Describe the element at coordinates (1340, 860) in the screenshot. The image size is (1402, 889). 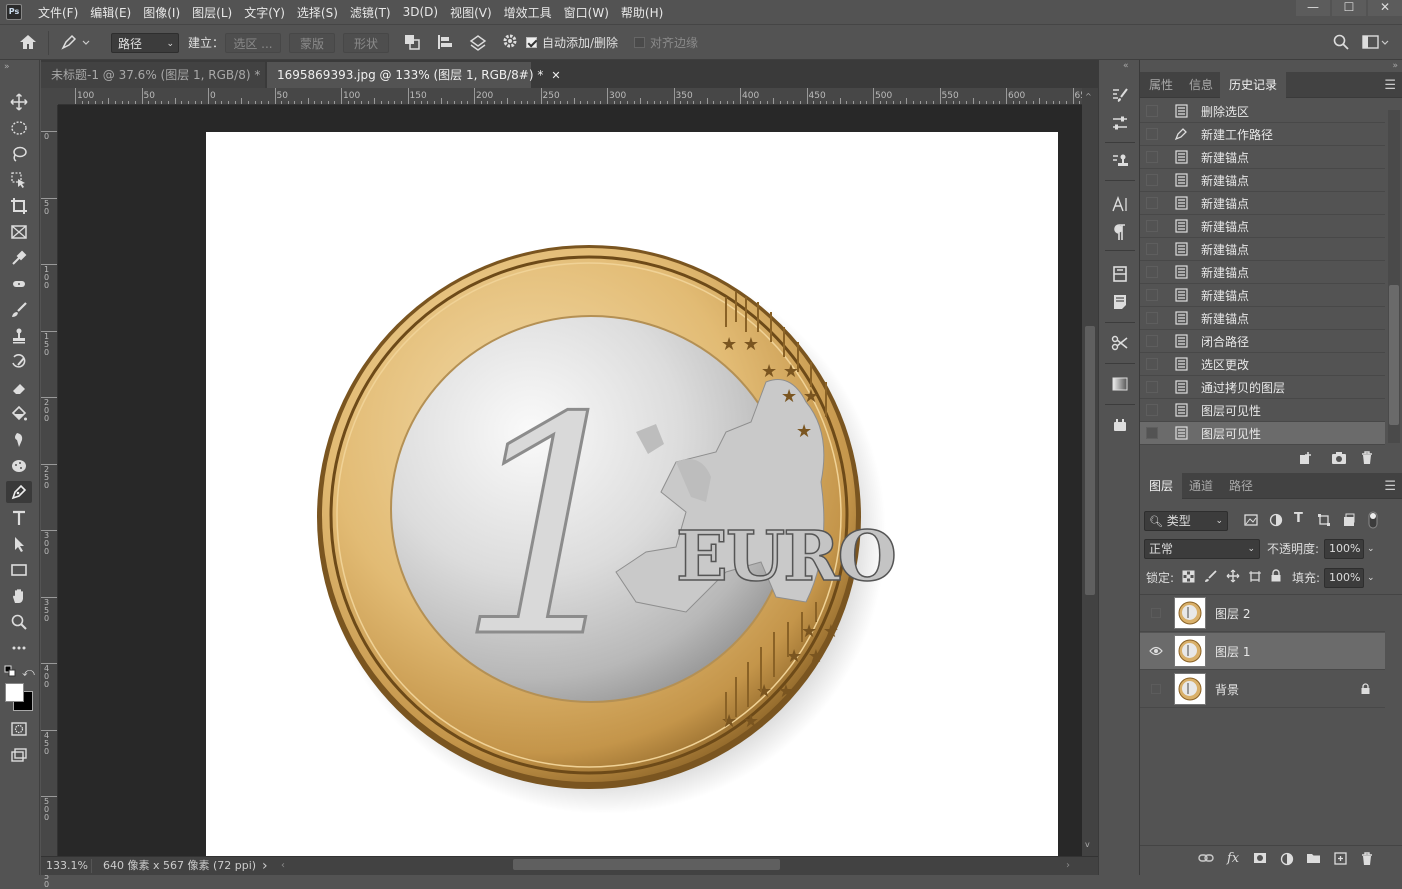
I see `new-layer-icon` at that location.